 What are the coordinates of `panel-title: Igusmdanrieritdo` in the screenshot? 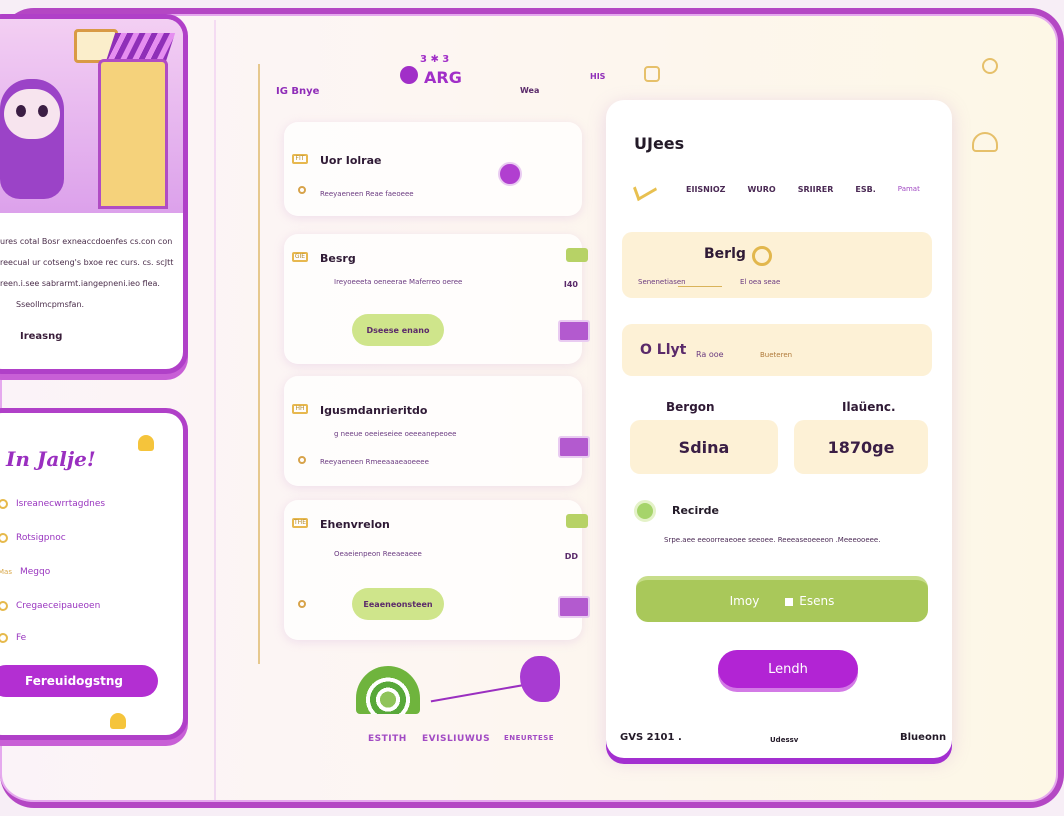 It's located at (374, 410).